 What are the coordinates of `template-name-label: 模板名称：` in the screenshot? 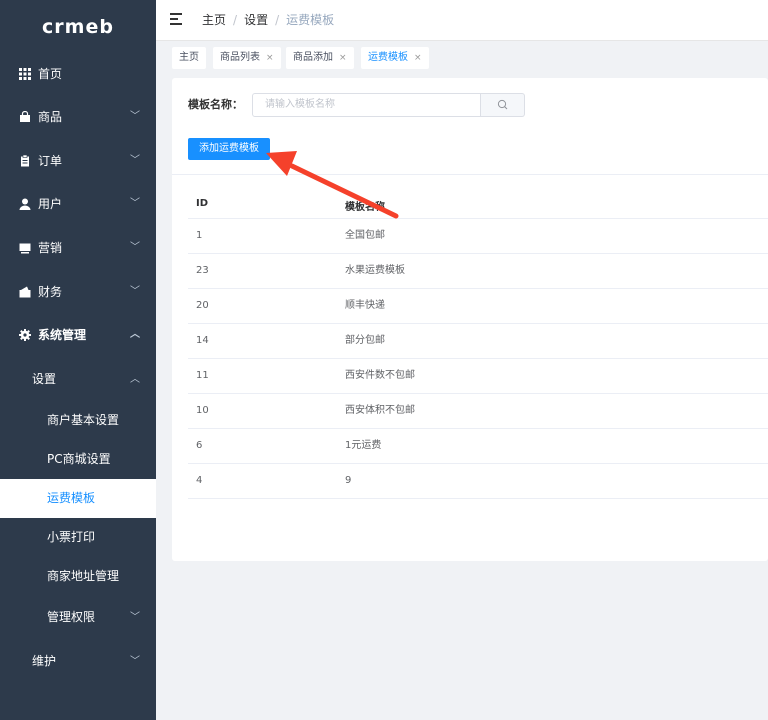 It's located at (215, 104).